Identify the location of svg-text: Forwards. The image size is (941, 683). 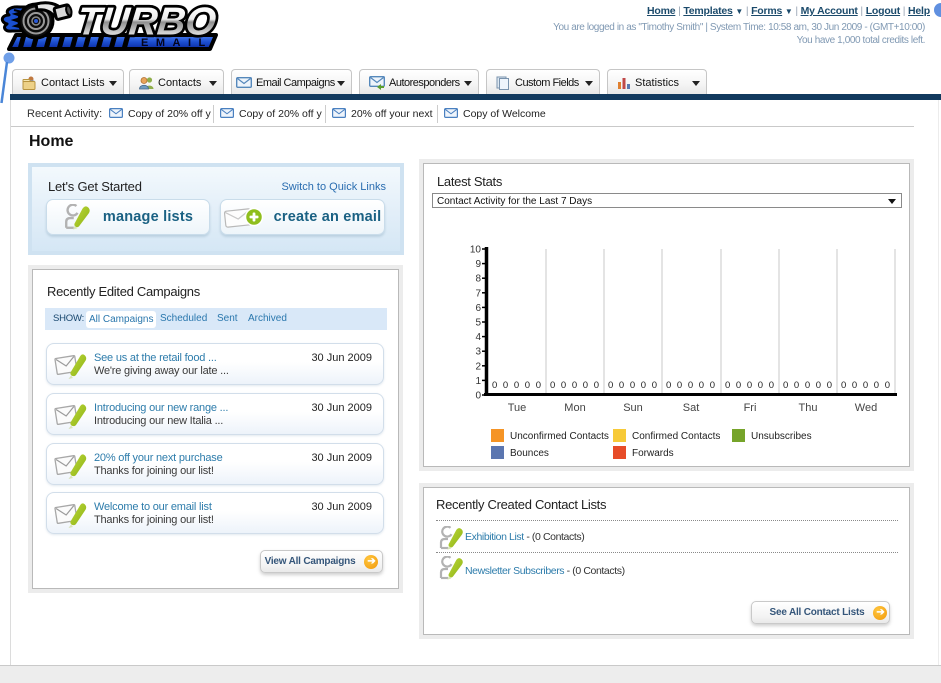
(653, 453).